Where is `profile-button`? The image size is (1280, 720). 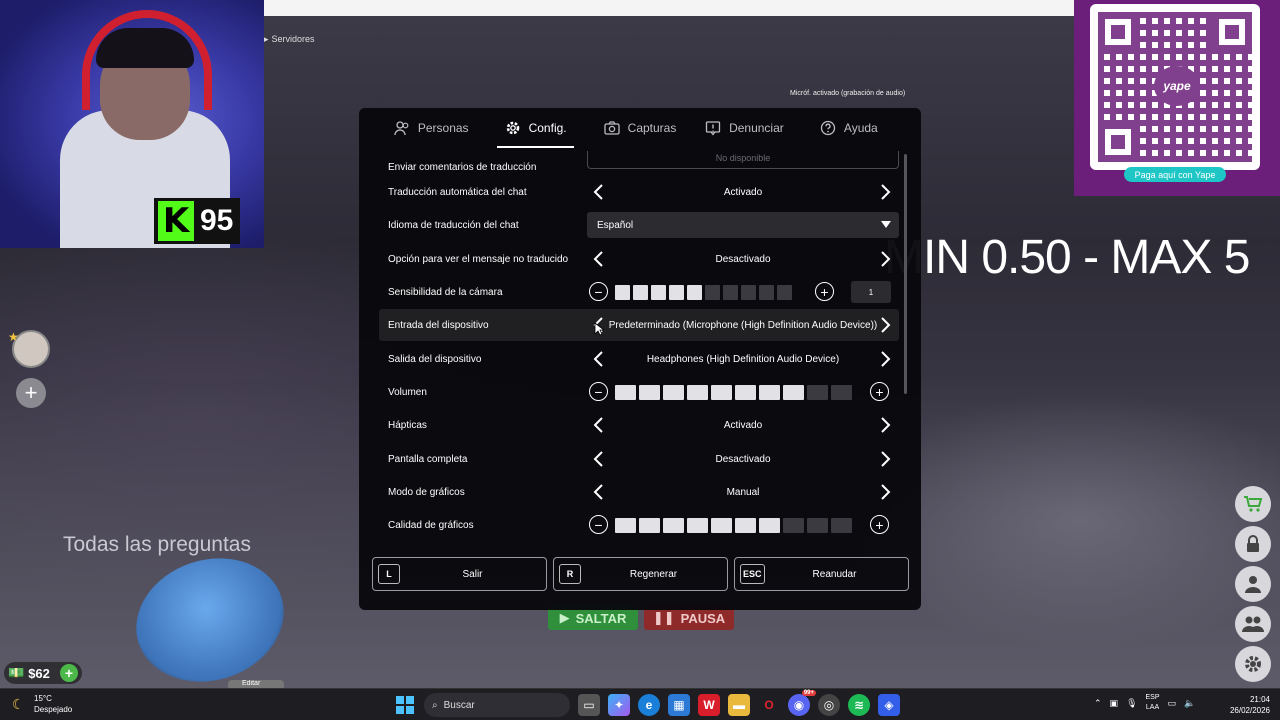 profile-button is located at coordinates (1253, 584).